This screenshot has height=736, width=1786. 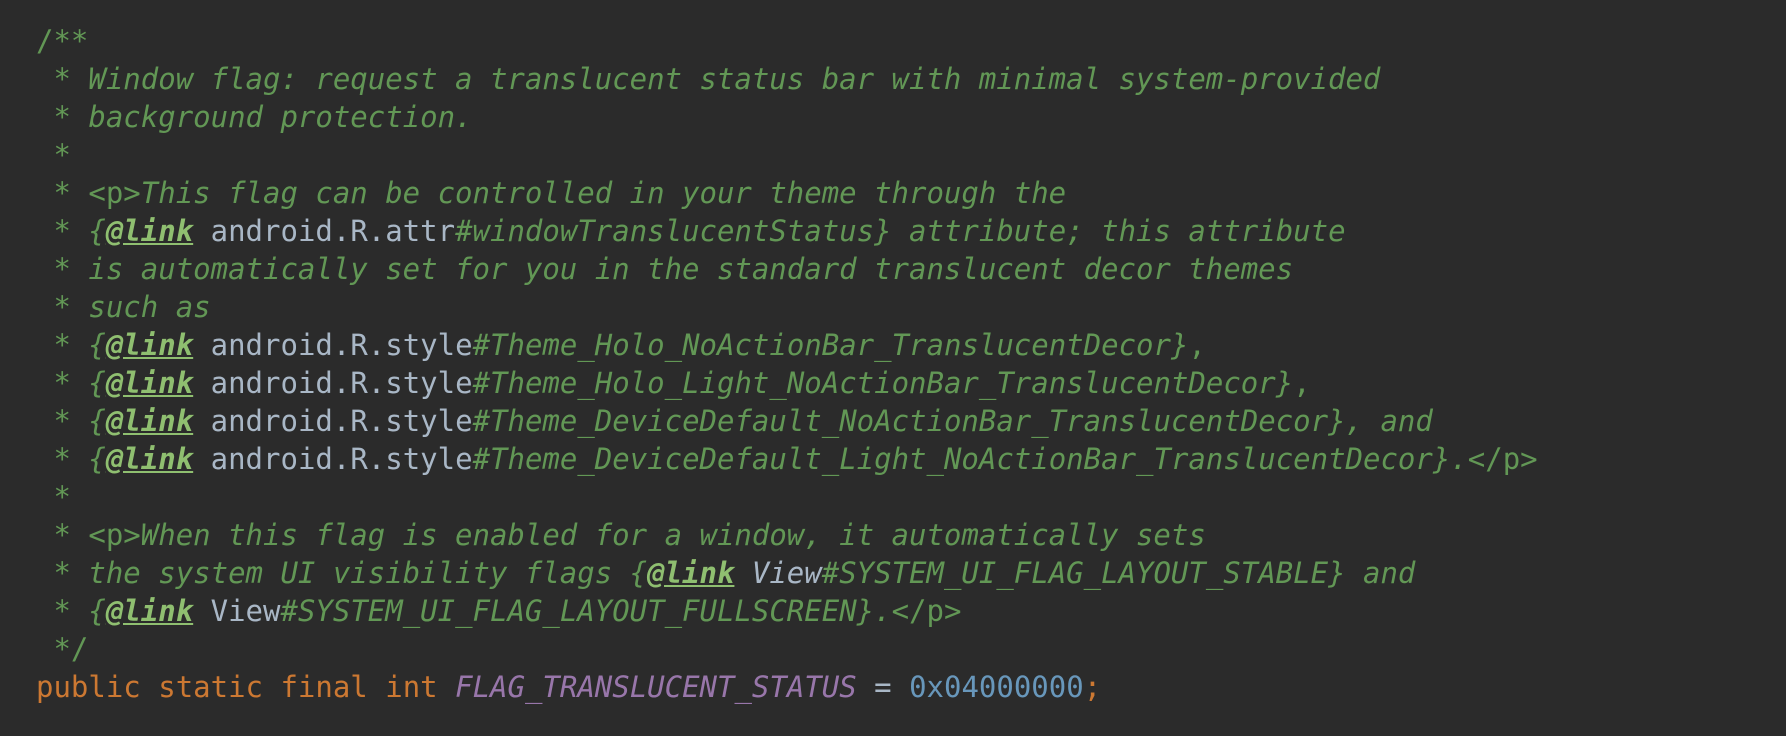 I want to click on html-tag: </p>, so click(x=926, y=611).